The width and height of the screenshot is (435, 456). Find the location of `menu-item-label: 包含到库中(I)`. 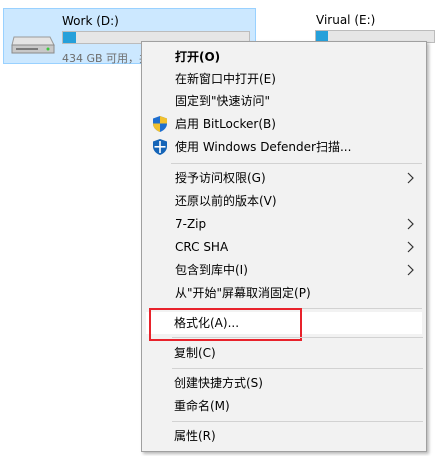

menu-item-label: 包含到库中(I) is located at coordinates (211, 270).